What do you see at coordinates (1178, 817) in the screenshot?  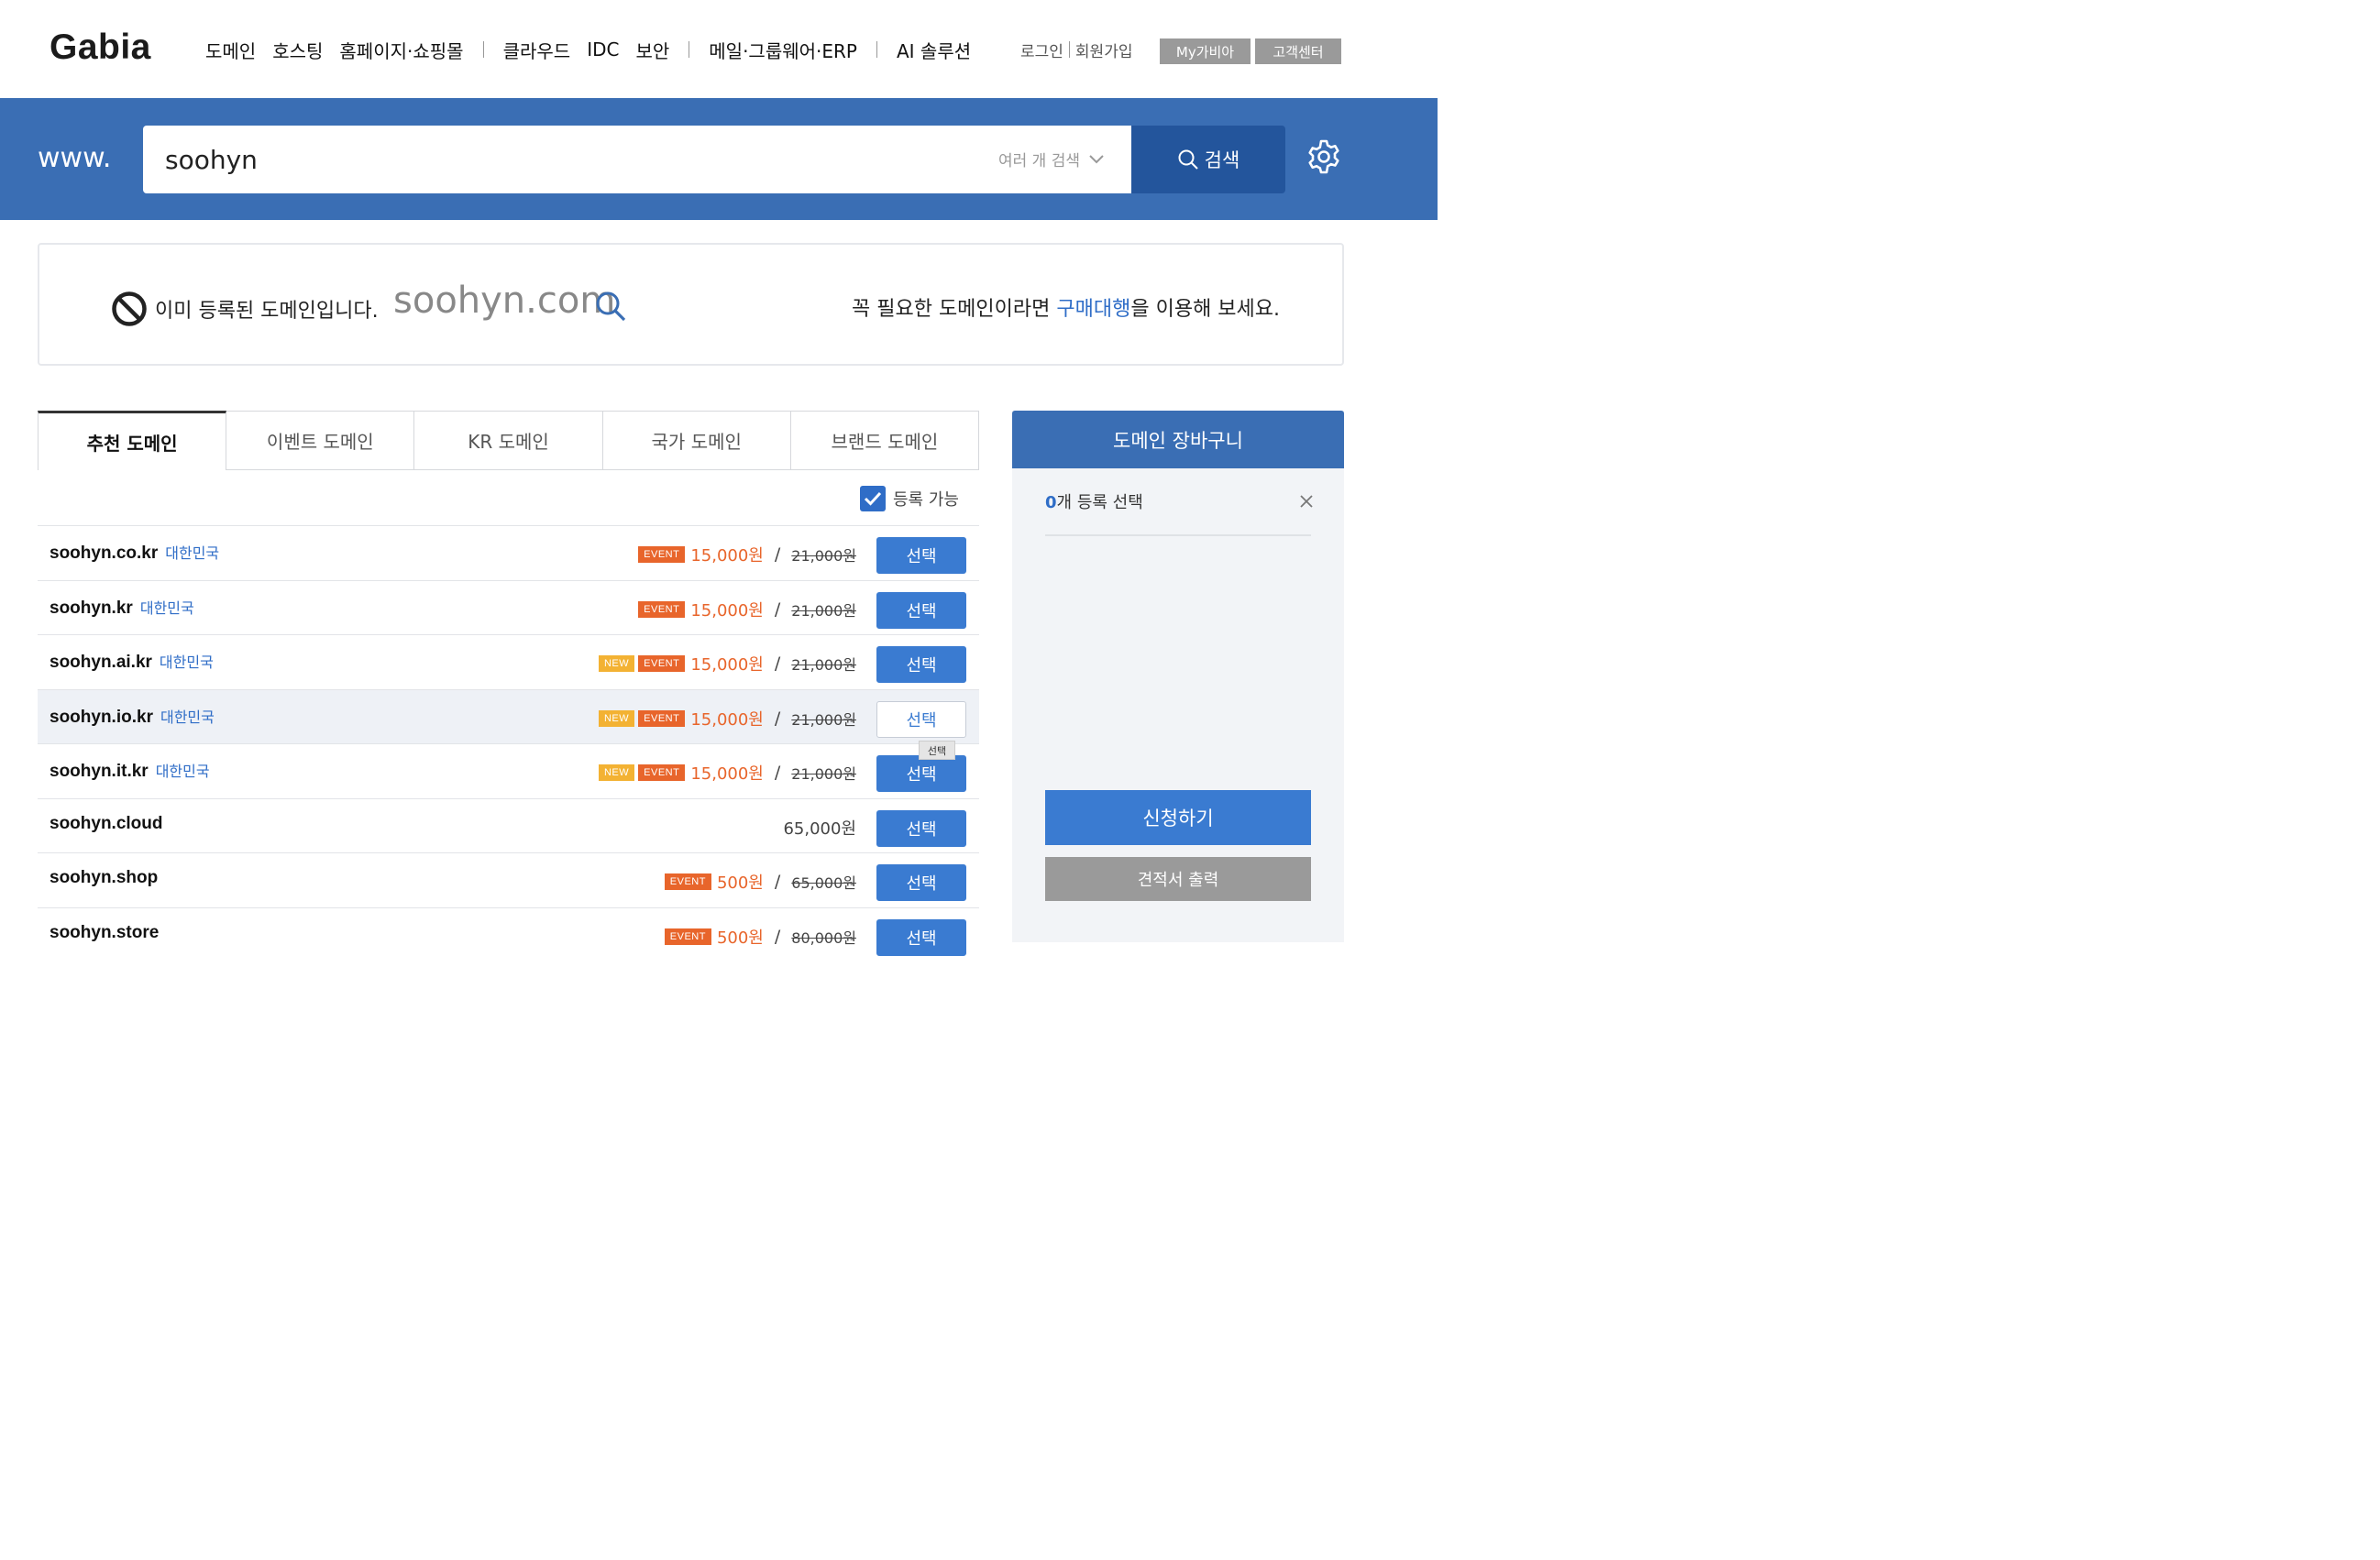 I see `apply-button: 신청하기` at bounding box center [1178, 817].